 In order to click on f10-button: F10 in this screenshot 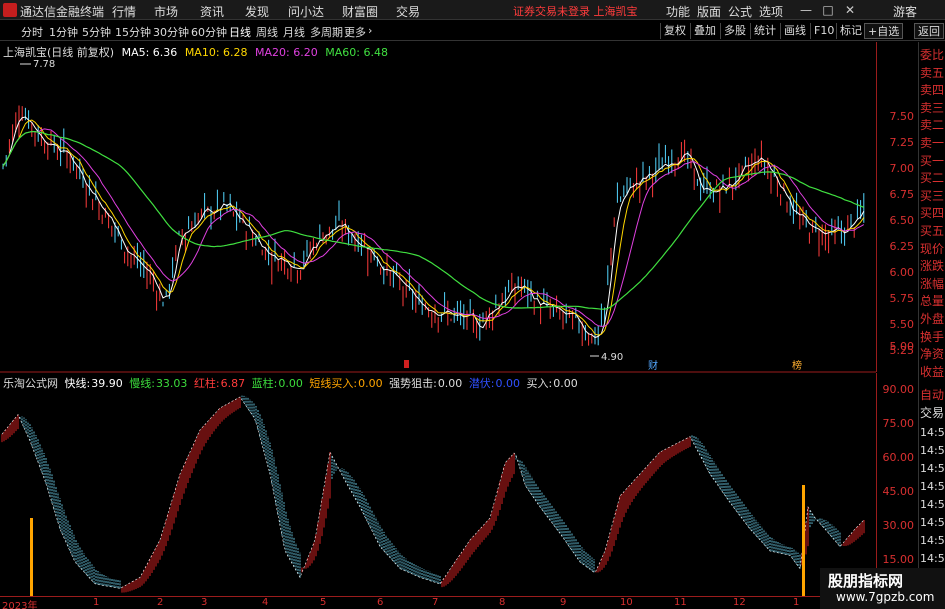, I will do `click(823, 31)`.